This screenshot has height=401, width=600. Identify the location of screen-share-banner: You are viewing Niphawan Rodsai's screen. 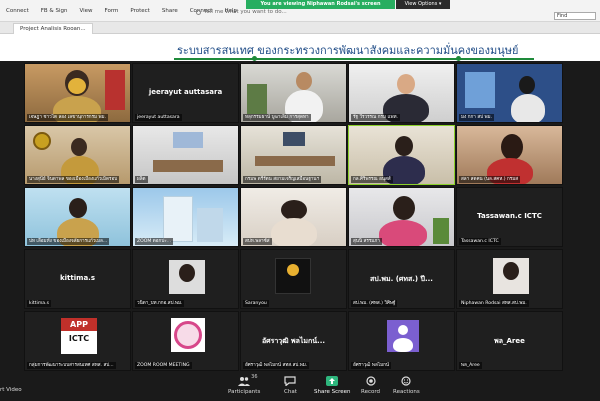
(320, 4).